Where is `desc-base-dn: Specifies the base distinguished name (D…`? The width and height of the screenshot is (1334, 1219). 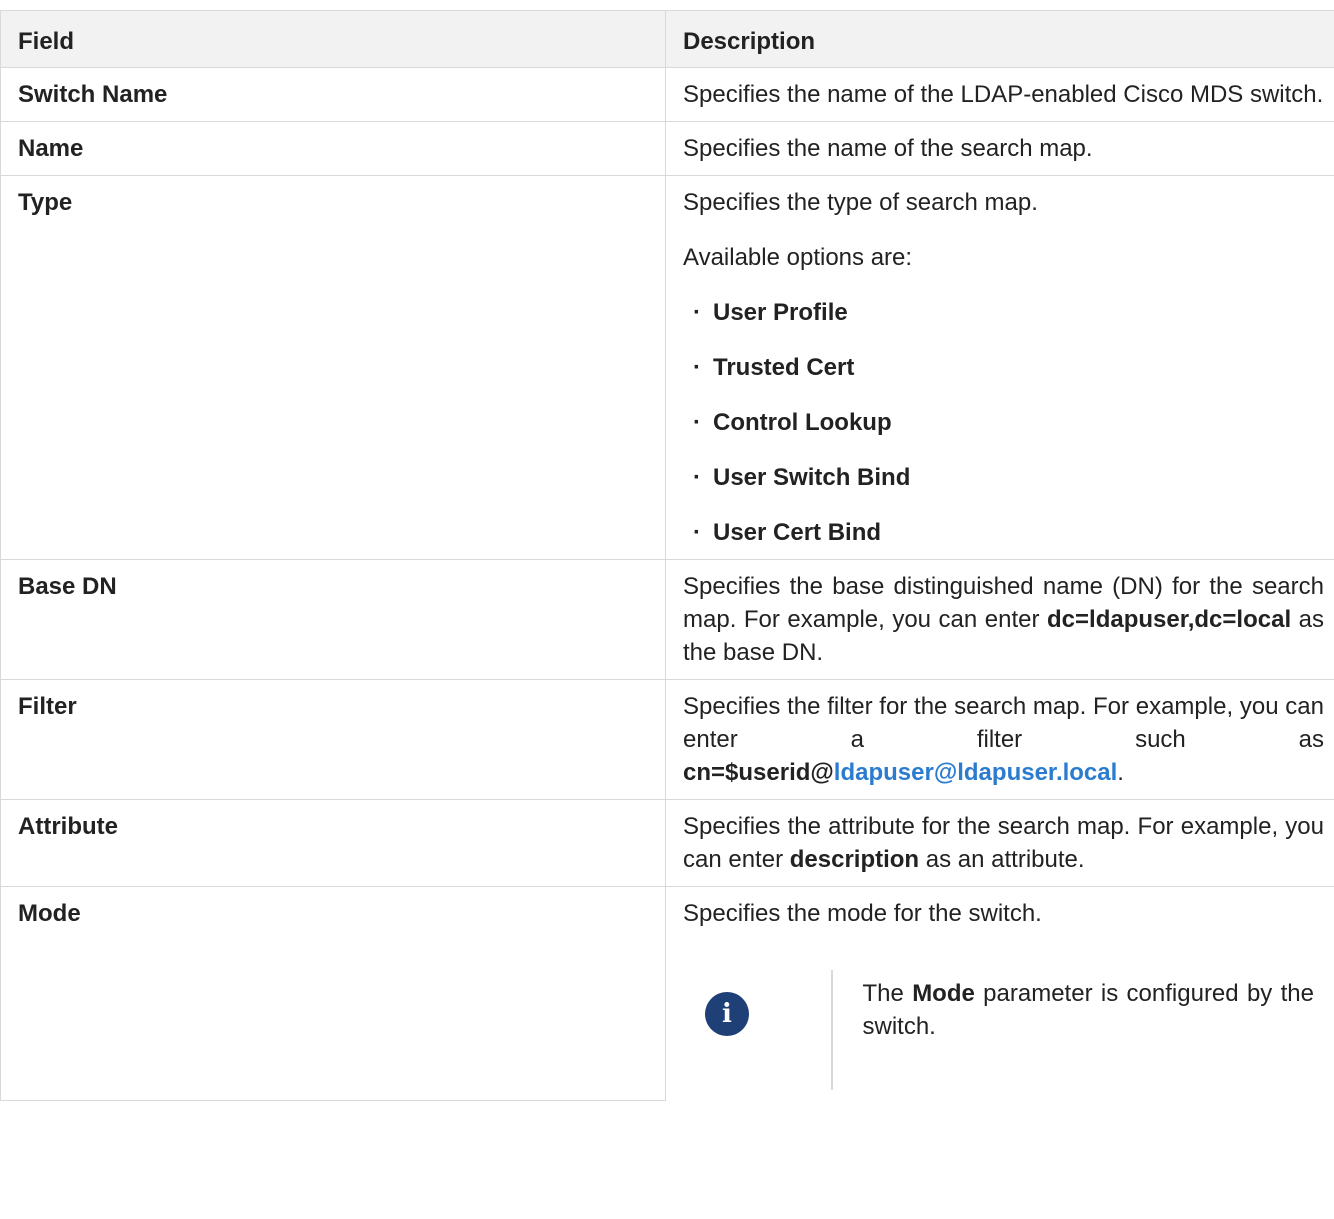
desc-base-dn: Specifies the base distinguished name (D… is located at coordinates (999, 619).